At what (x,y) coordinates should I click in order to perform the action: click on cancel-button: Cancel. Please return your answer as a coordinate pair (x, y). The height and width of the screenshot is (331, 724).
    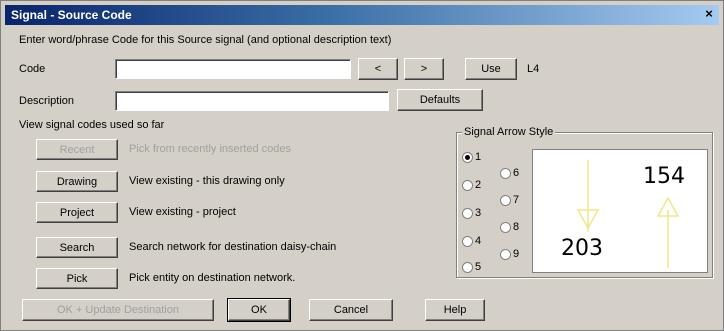
    Looking at the image, I should click on (351, 310).